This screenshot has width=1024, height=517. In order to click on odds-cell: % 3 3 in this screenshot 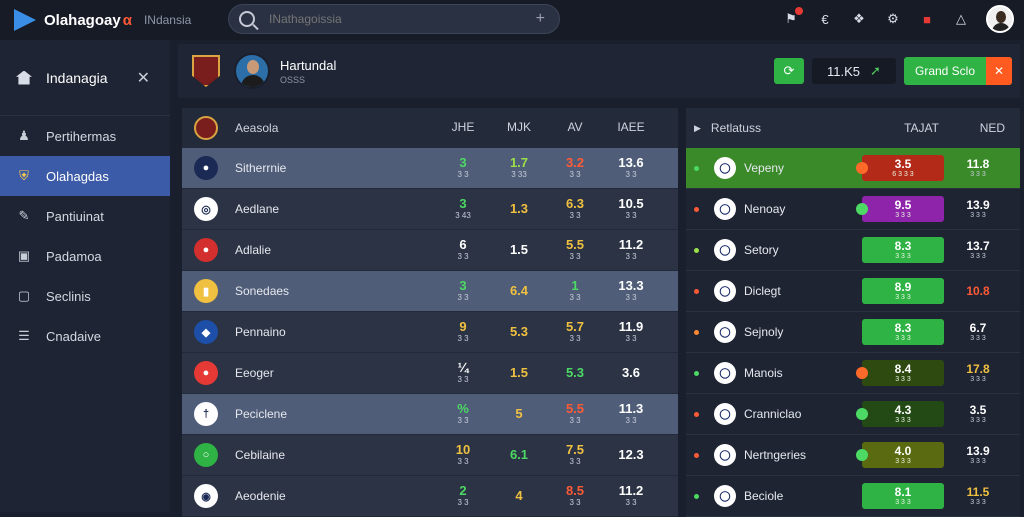, I will do `click(463, 413)`.